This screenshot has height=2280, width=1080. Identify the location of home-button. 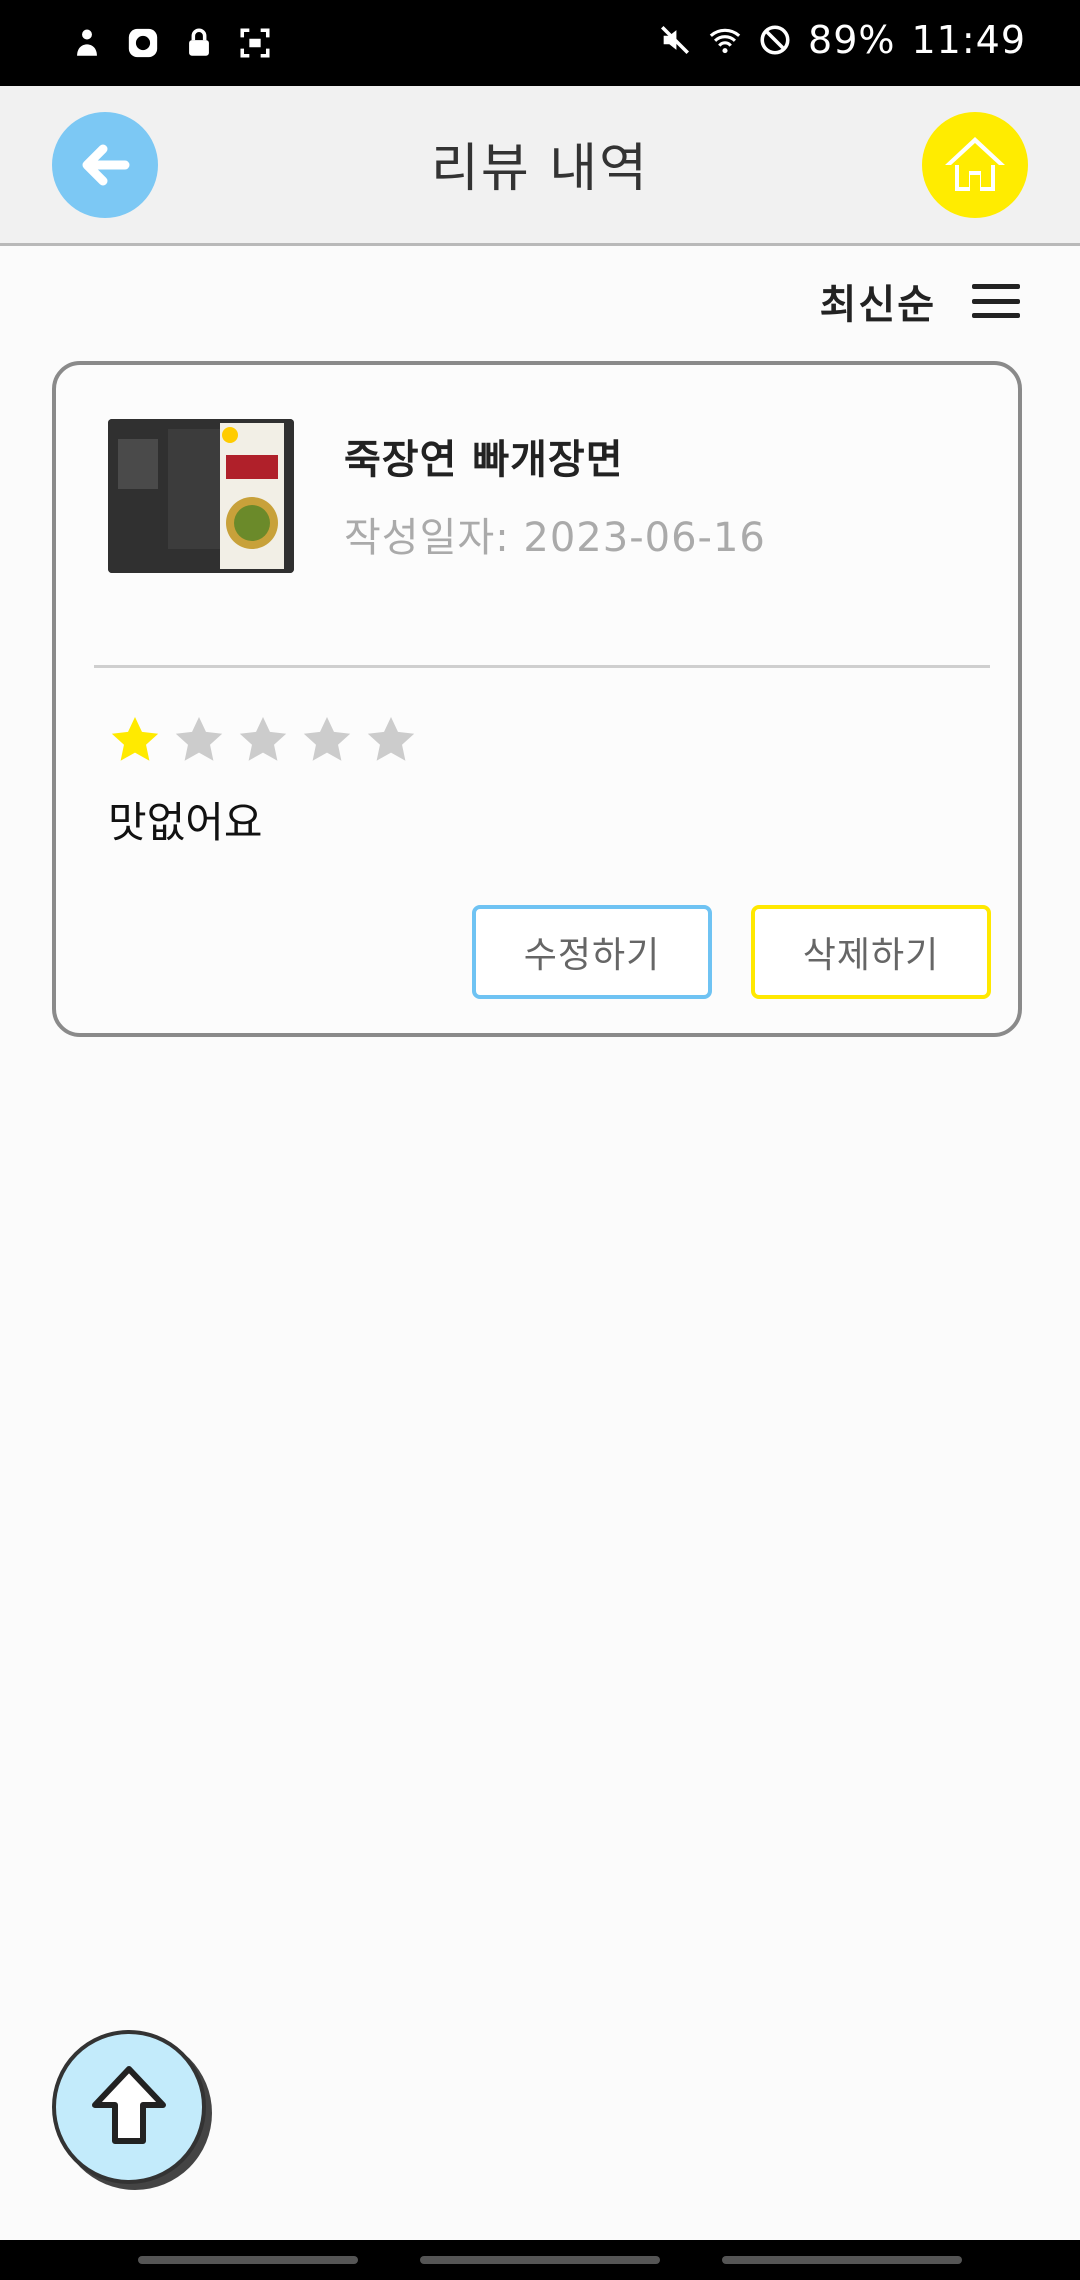
(975, 165).